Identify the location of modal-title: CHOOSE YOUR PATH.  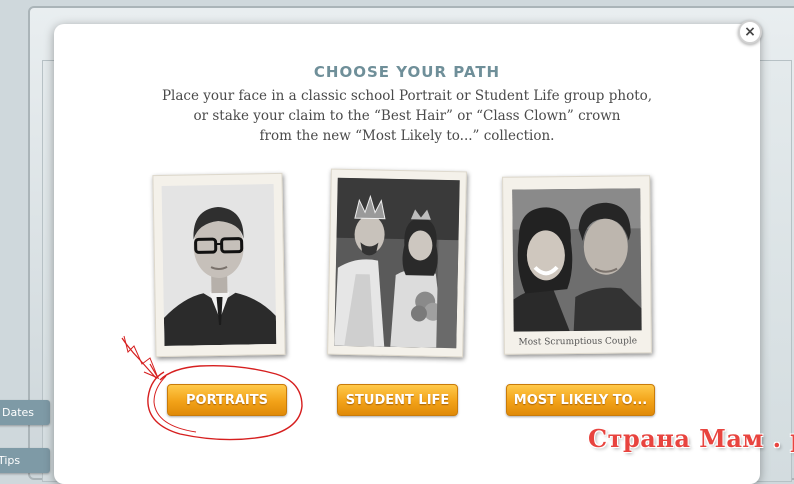
(407, 72).